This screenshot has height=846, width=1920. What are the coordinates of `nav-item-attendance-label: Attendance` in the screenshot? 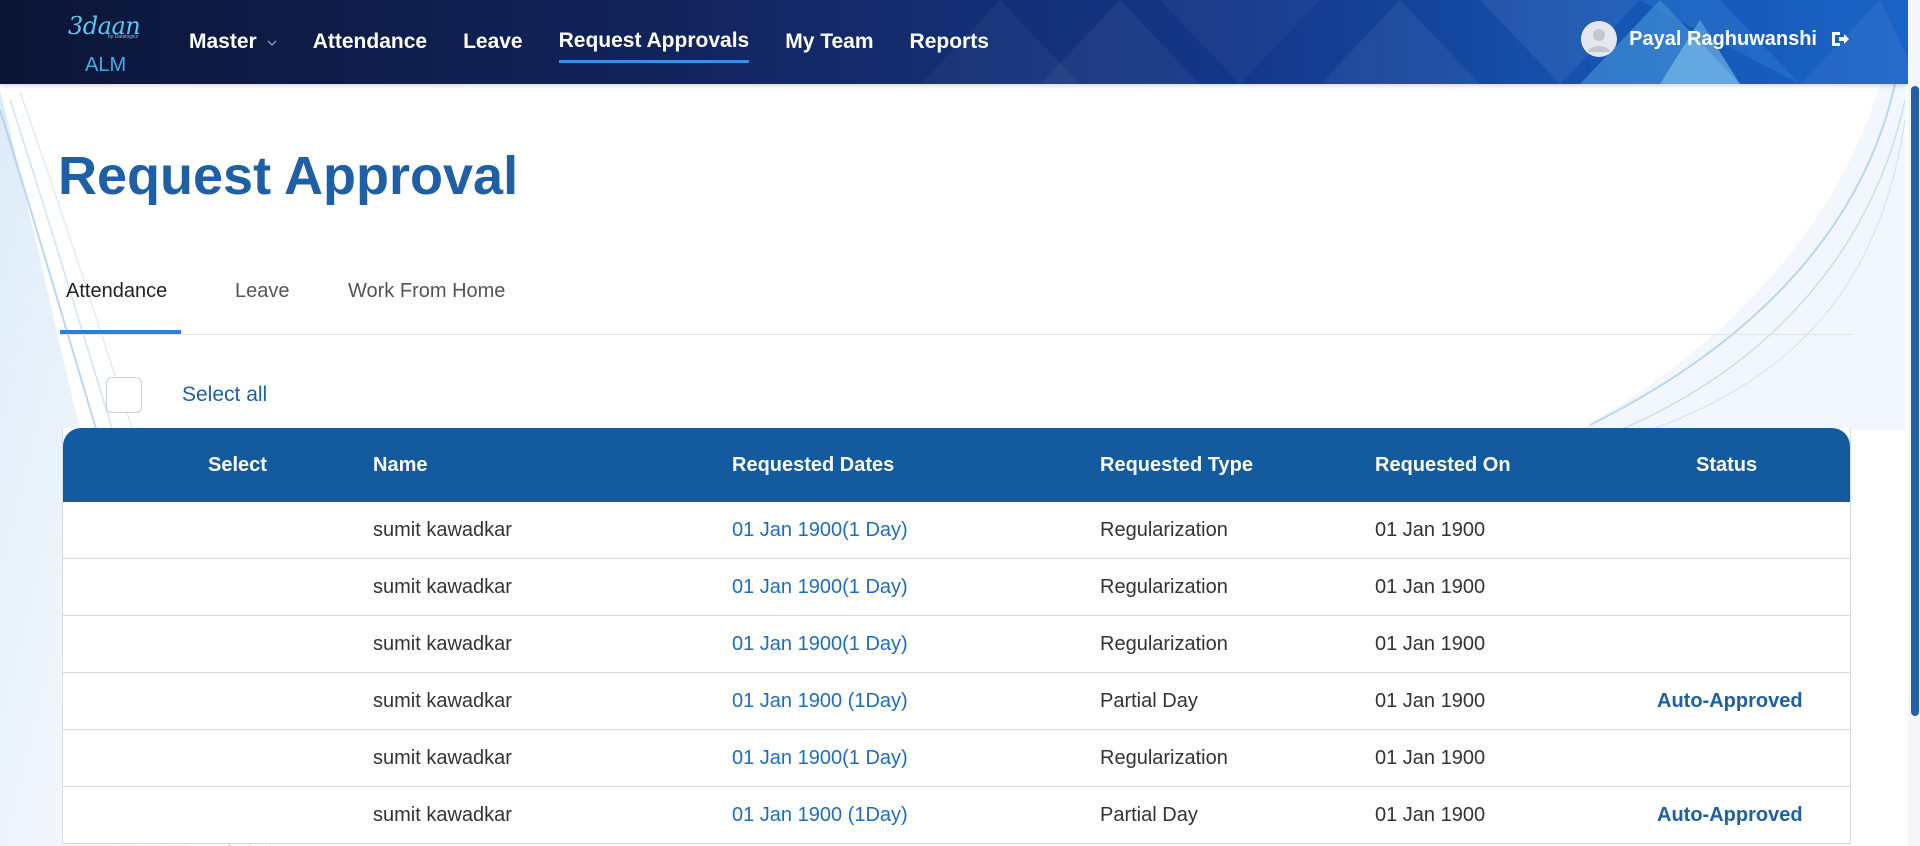 It's located at (370, 41).